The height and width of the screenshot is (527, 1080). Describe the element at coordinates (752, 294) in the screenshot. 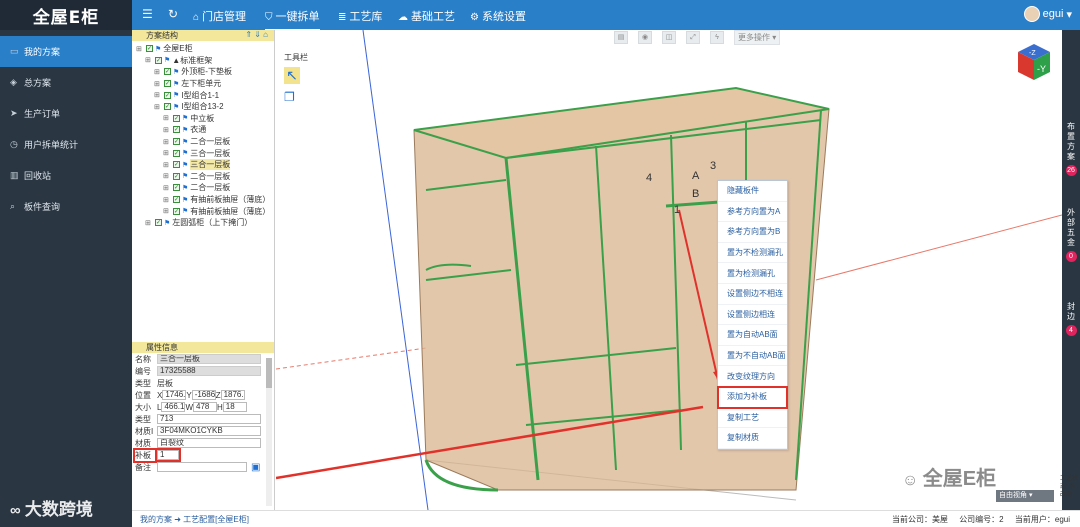

I see `context-menu-item: 设置侧边不相连` at that location.